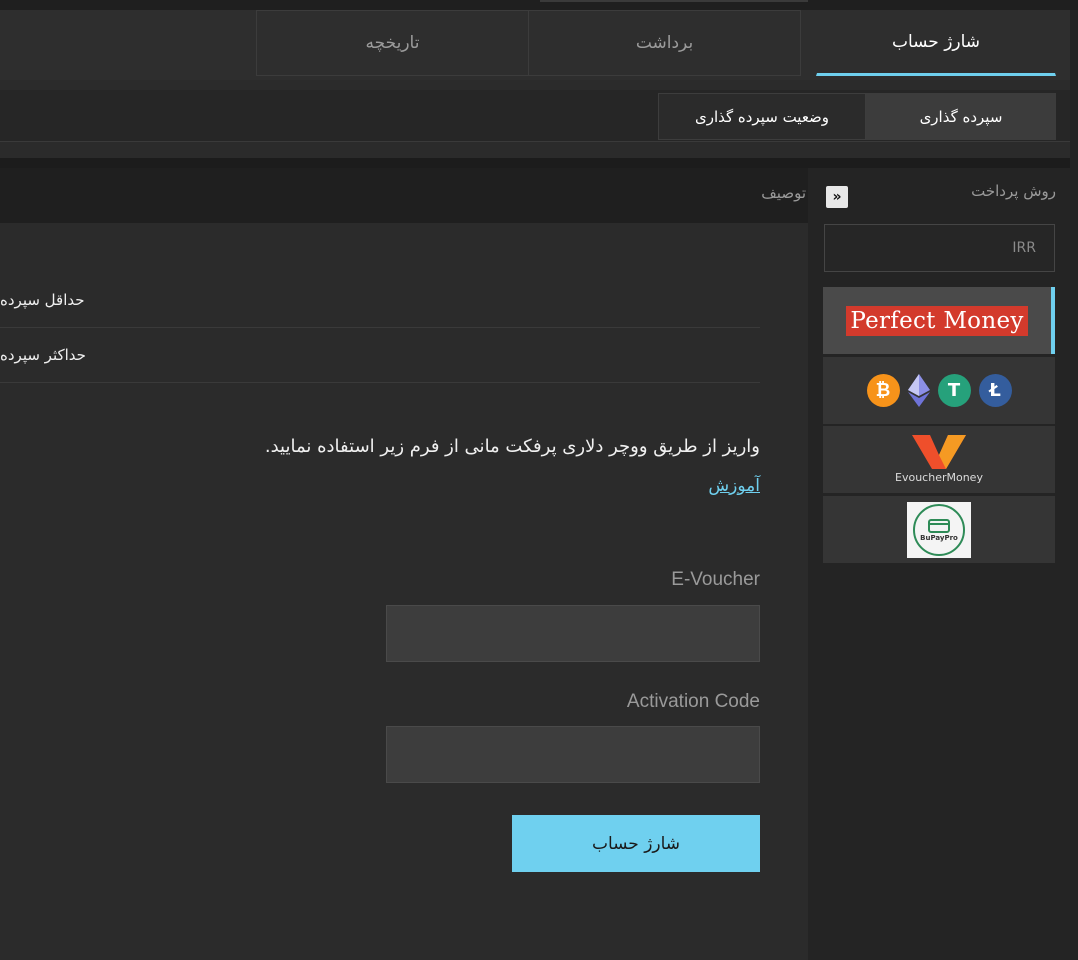 Image resolution: width=1078 pixels, height=960 pixels. I want to click on payment-gateway-logo: BuPayPro, so click(939, 529).